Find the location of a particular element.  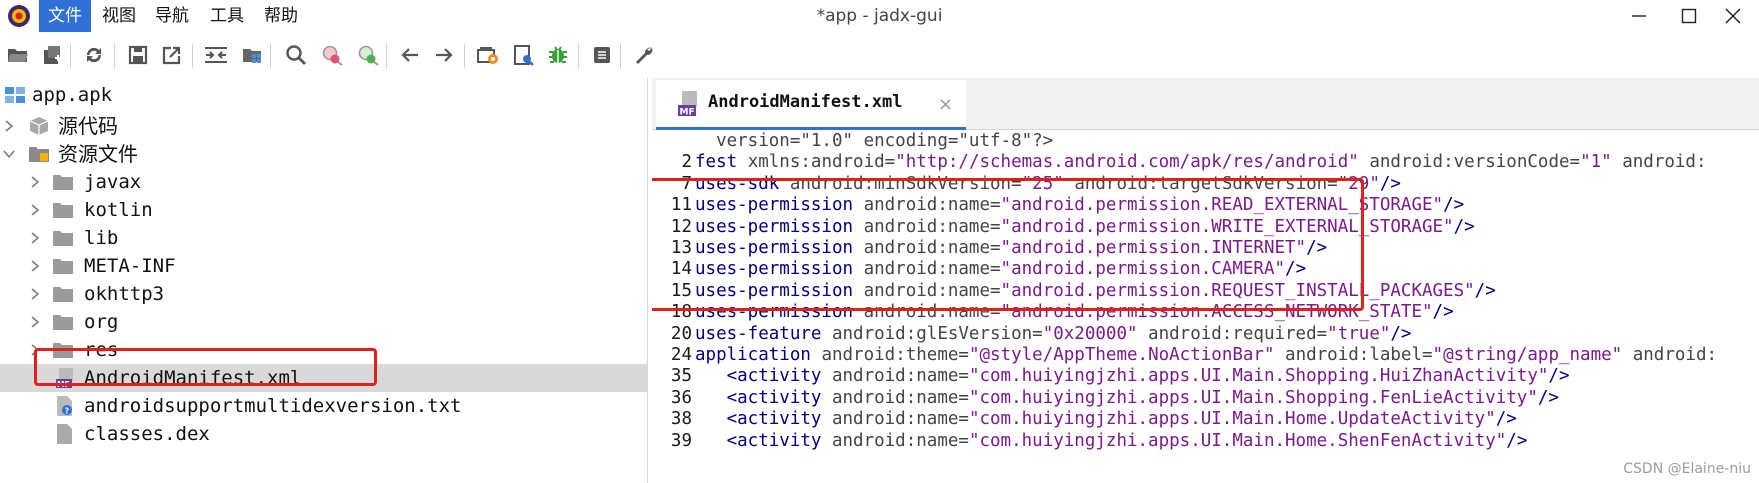

summary-button is located at coordinates (602, 55).